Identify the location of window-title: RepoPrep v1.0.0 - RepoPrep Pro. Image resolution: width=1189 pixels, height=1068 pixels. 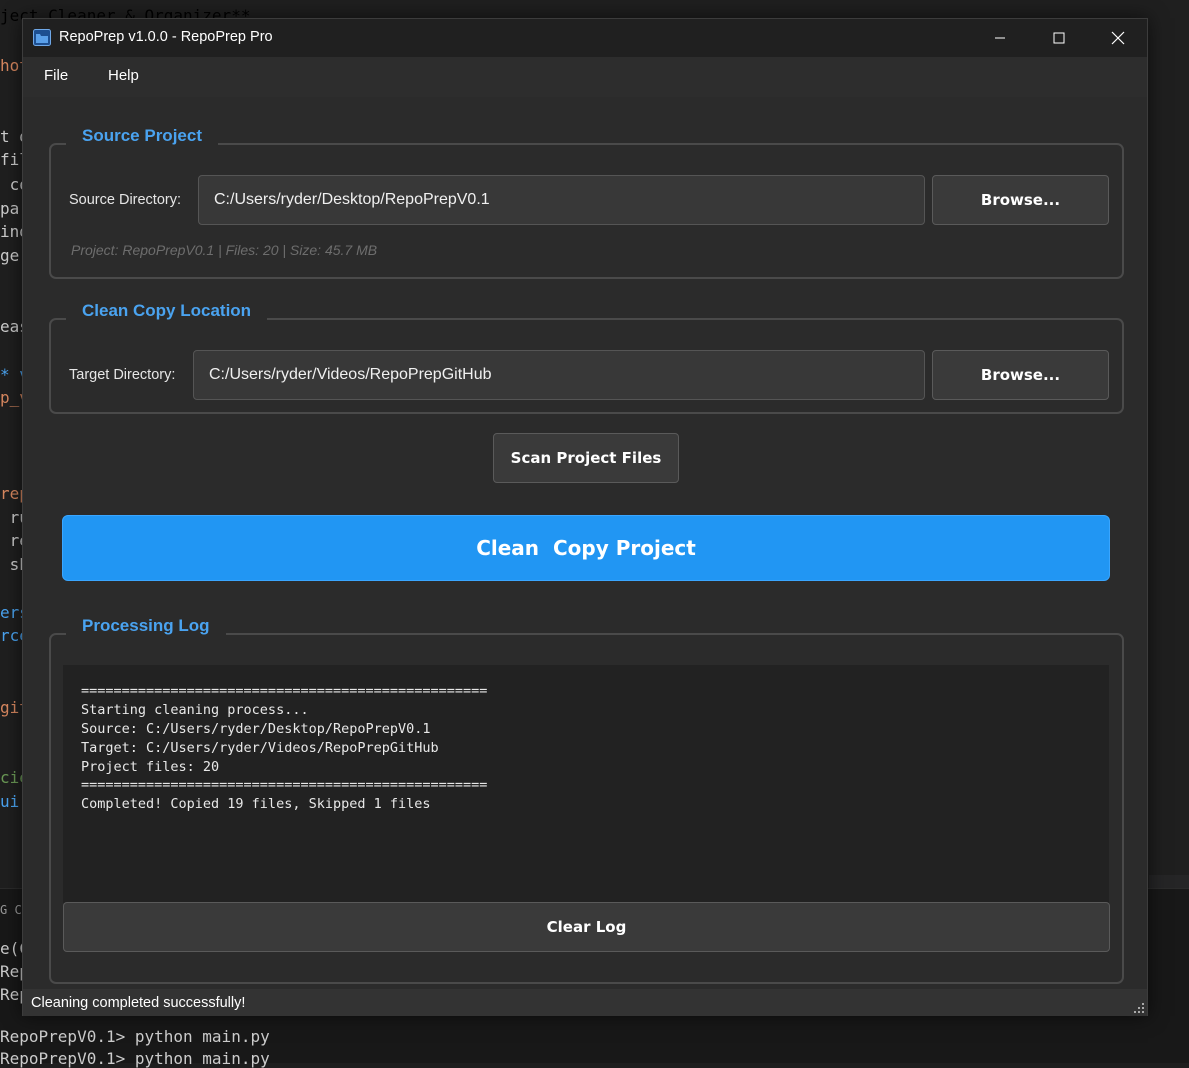
(166, 37).